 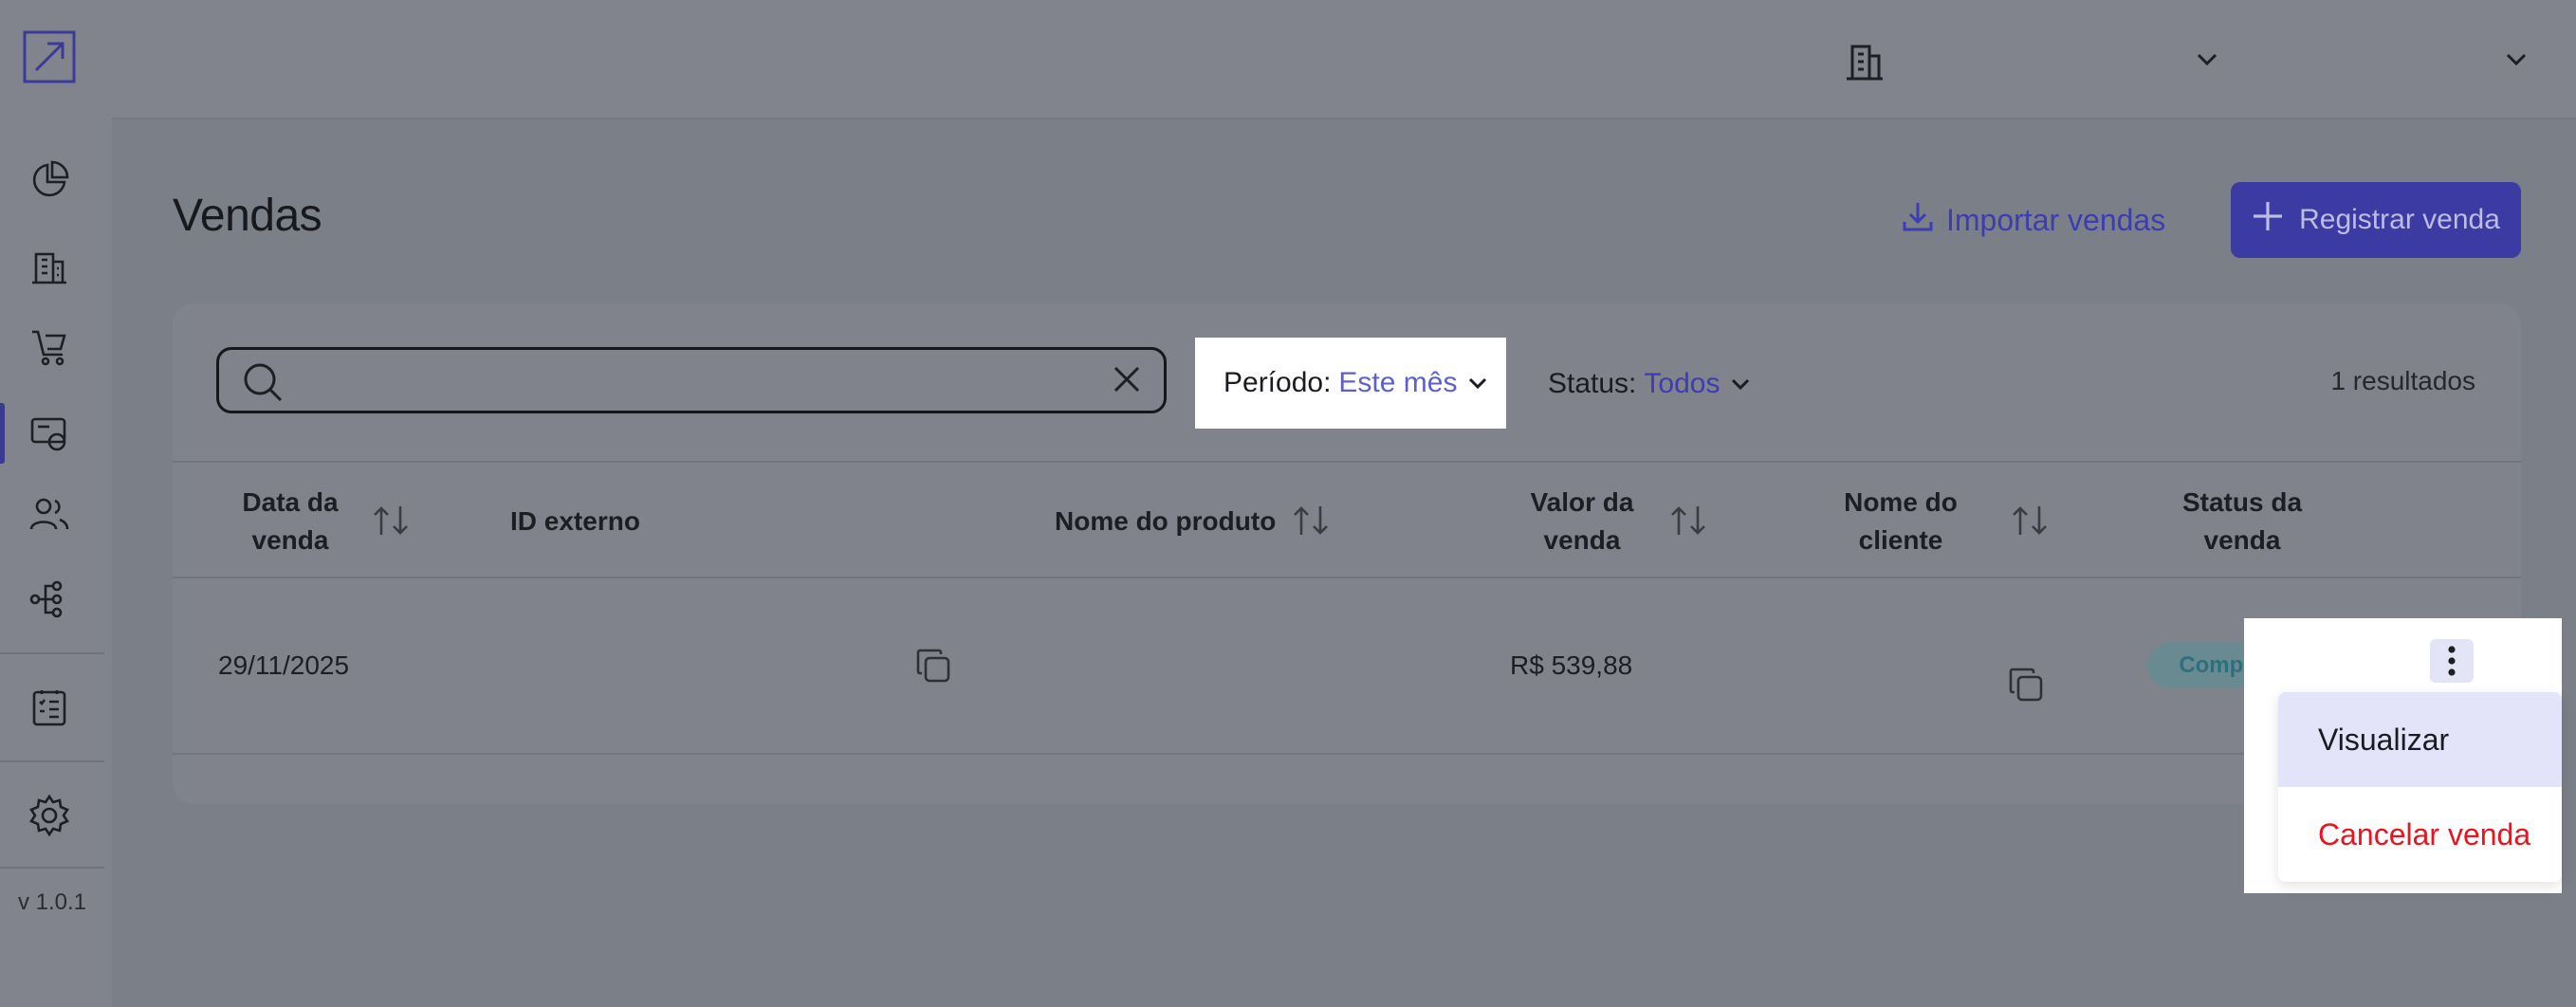 What do you see at coordinates (2420, 739) in the screenshot?
I see `menu-item-visualizar: Visualizar` at bounding box center [2420, 739].